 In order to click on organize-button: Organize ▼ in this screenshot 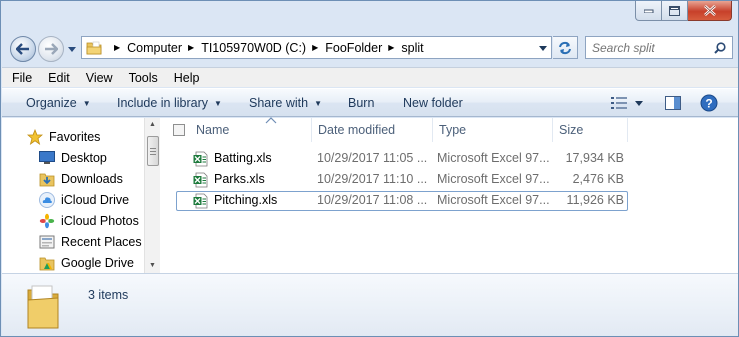, I will do `click(58, 103)`.